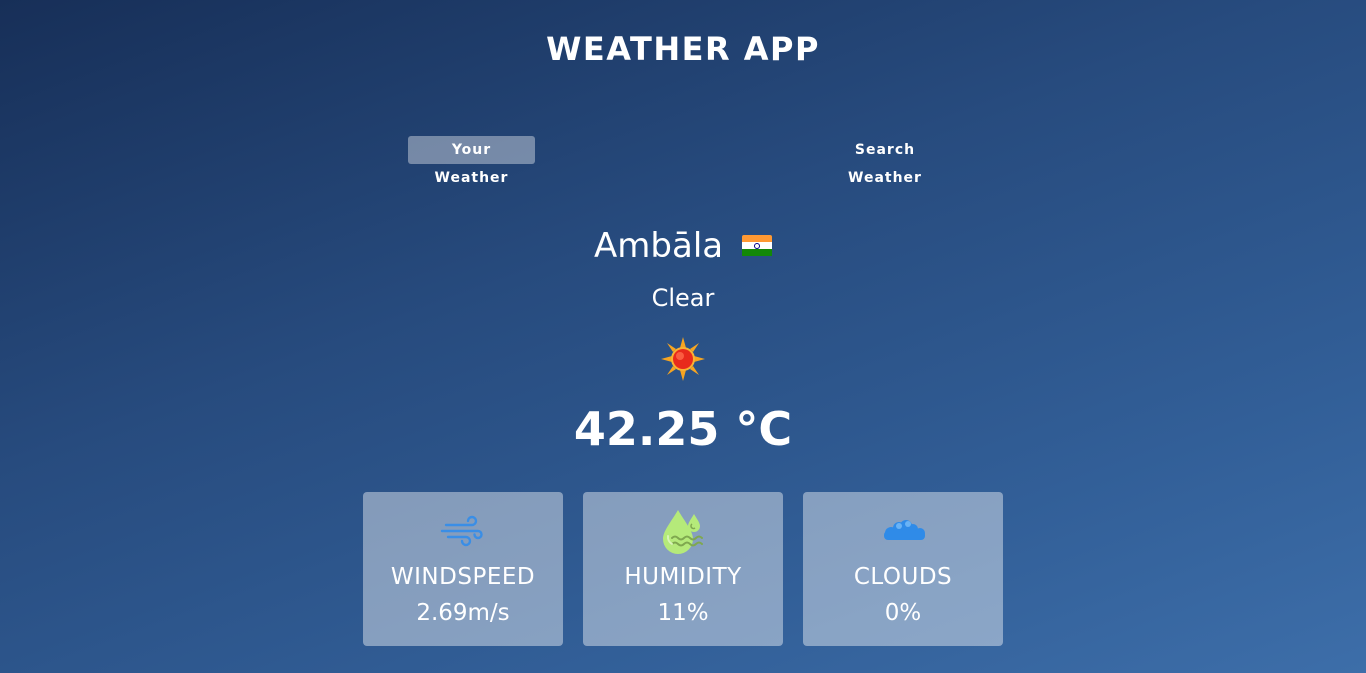 This screenshot has width=1366, height=673. I want to click on humidity-value: 11%, so click(683, 613).